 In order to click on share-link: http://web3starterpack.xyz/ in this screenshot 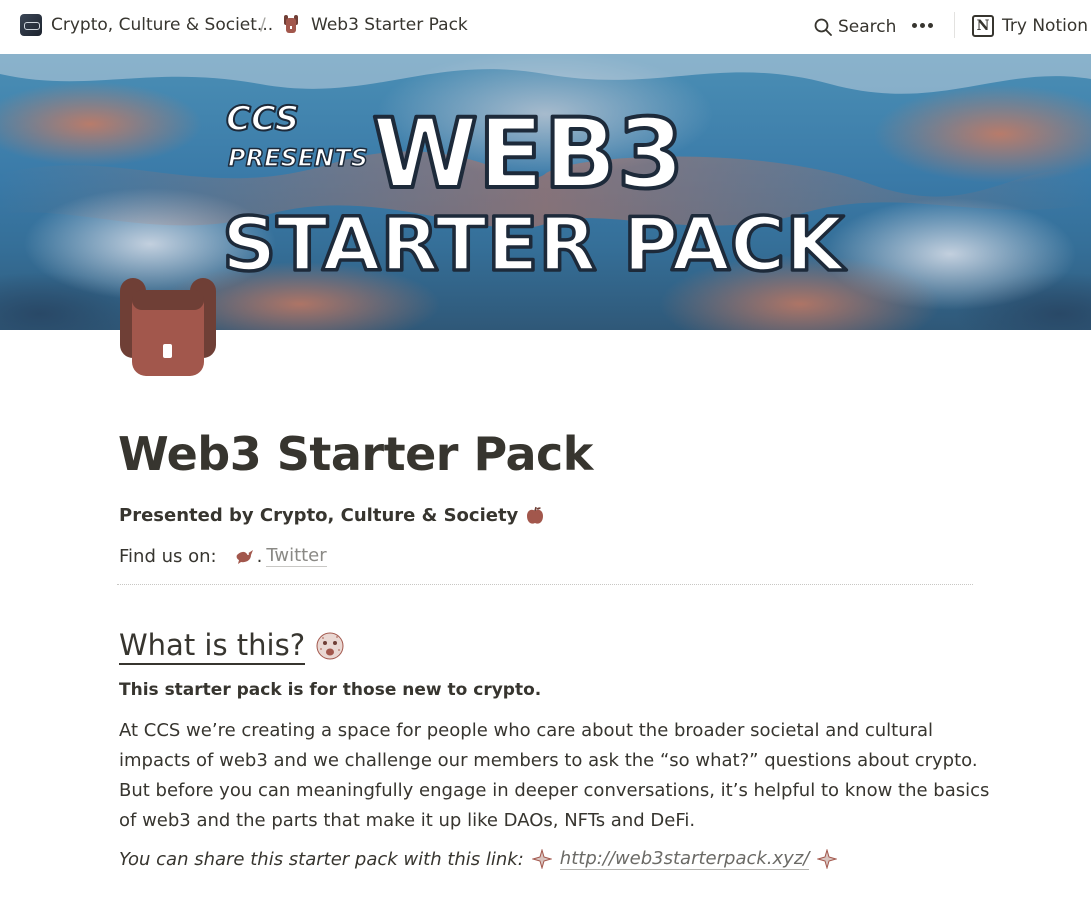, I will do `click(684, 859)`.